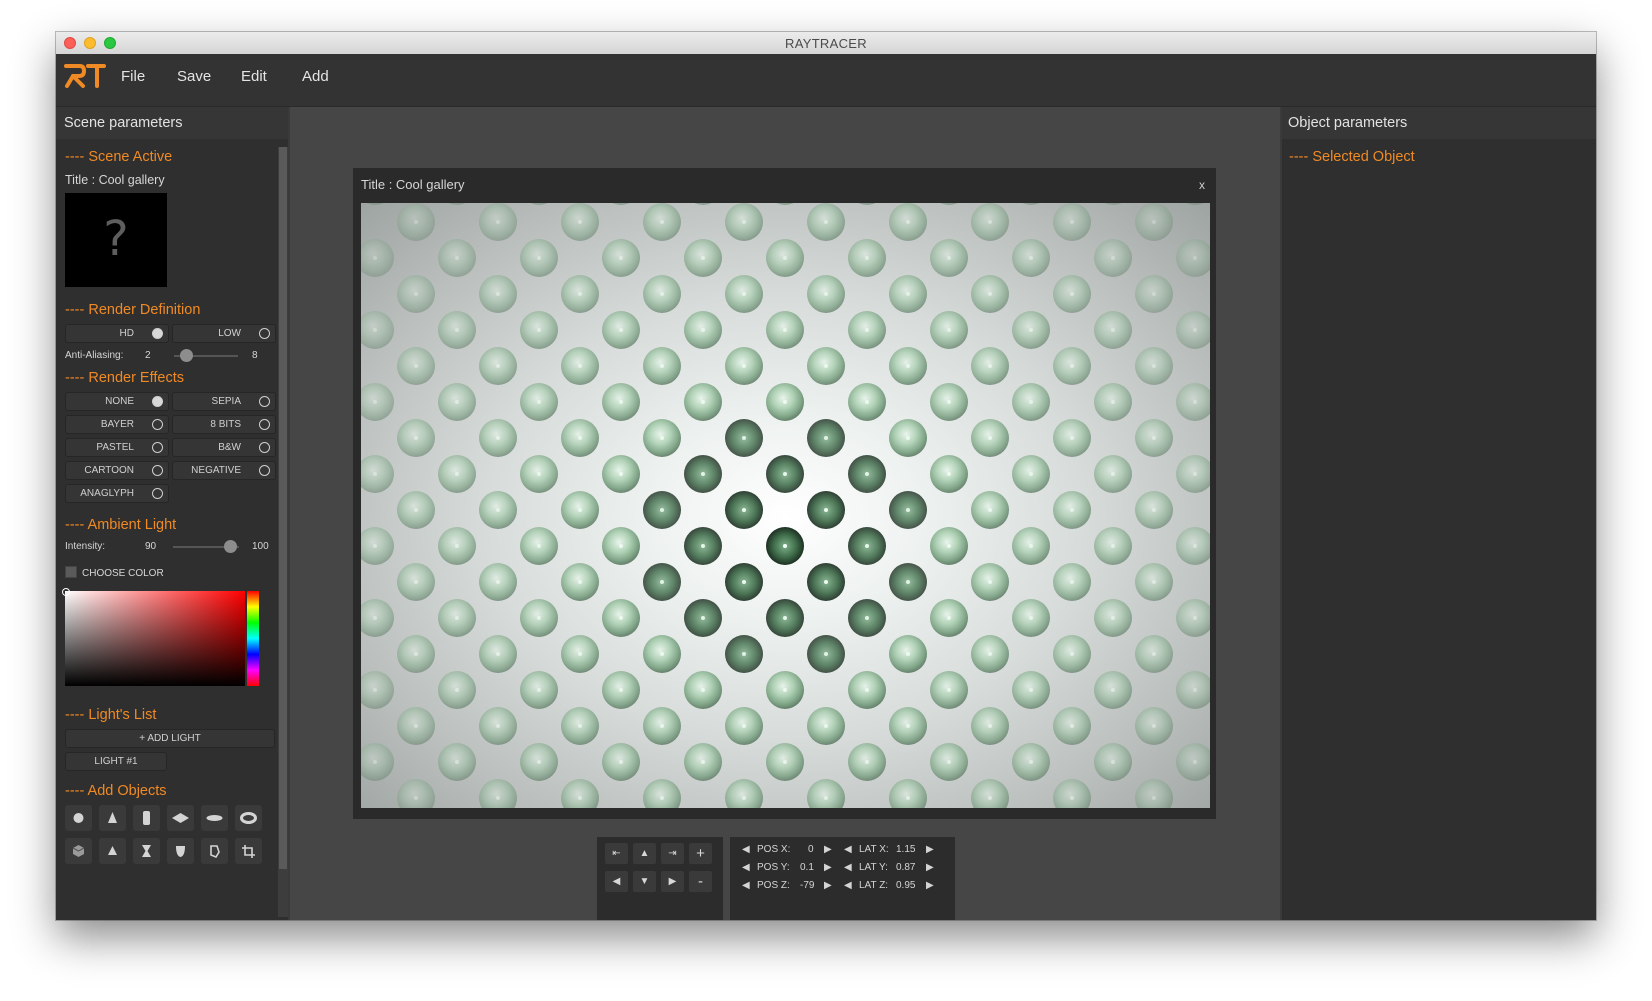  What do you see at coordinates (146, 818) in the screenshot?
I see `add-cylinder-button` at bounding box center [146, 818].